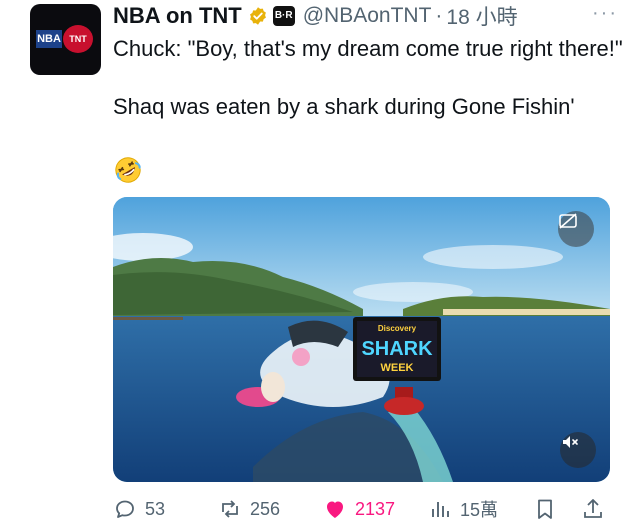 The image size is (640, 531). What do you see at coordinates (257, 16) in the screenshot?
I see `verified-badge-icon` at bounding box center [257, 16].